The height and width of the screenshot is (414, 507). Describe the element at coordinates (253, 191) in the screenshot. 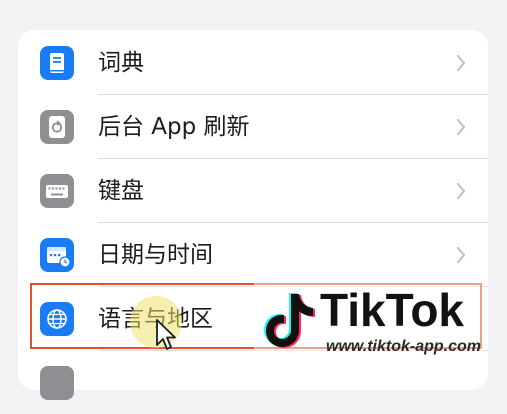

I see `settings-row-keyboard: 键盘` at that location.